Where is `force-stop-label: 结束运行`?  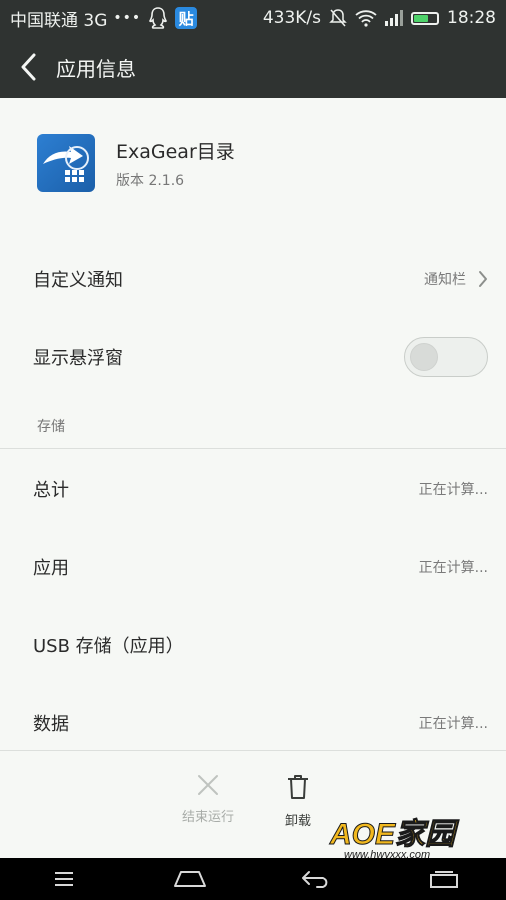 force-stop-label: 结束运行 is located at coordinates (207, 817).